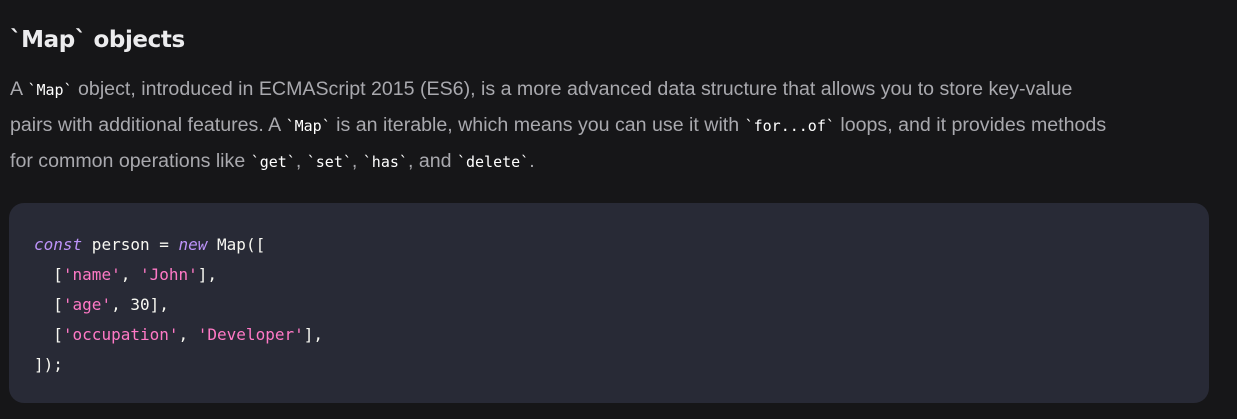  What do you see at coordinates (135, 40) in the screenshot?
I see `heading-text: objects` at bounding box center [135, 40].